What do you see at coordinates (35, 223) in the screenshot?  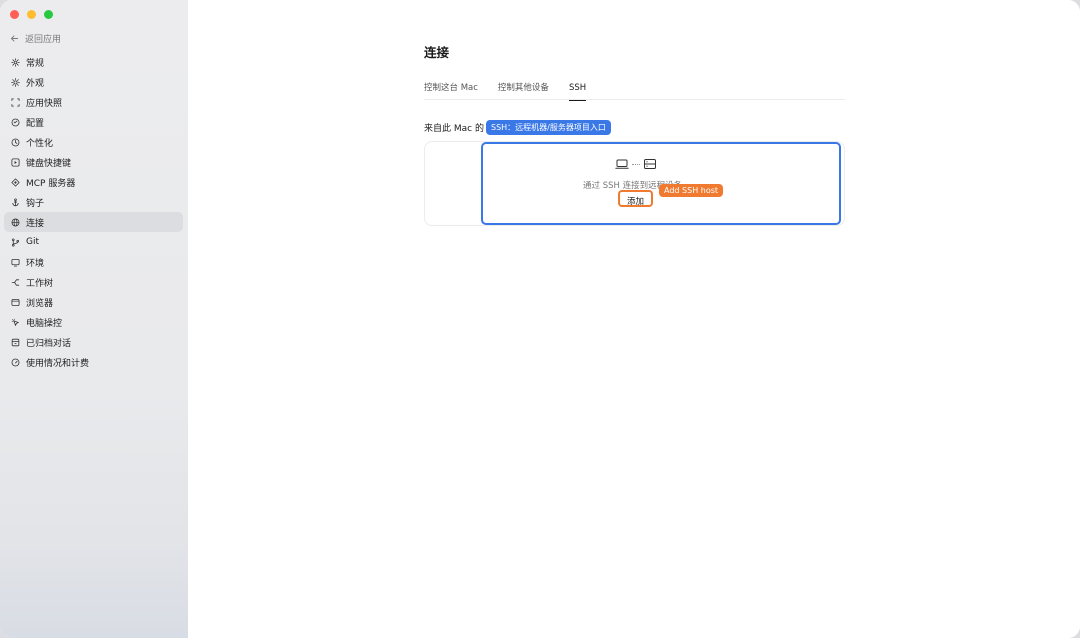 I see `sidebar-item-label: 连接` at bounding box center [35, 223].